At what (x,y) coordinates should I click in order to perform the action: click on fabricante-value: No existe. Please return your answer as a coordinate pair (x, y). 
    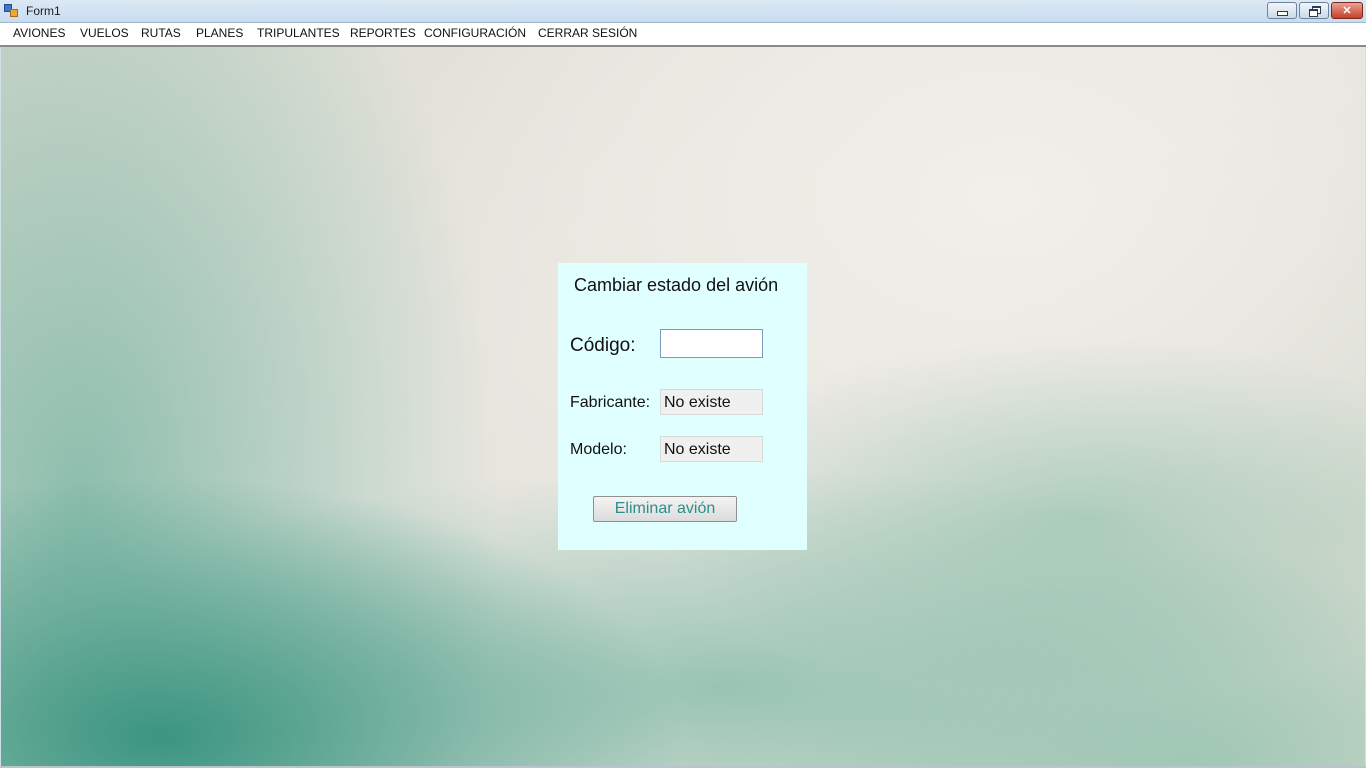
    Looking at the image, I should click on (711, 402).